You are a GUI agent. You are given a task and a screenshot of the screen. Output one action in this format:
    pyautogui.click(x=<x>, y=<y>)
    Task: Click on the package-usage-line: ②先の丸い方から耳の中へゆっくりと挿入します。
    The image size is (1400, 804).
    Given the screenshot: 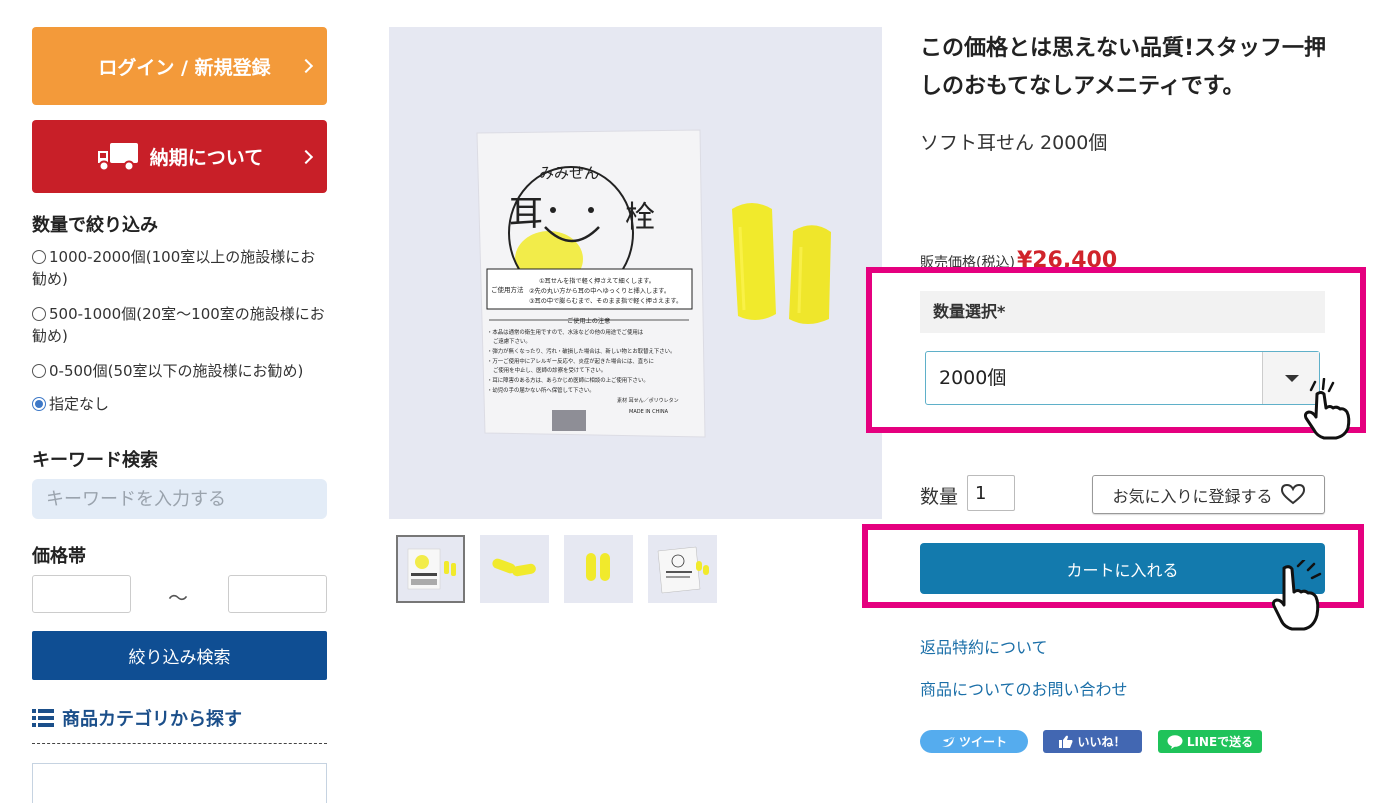 What is the action you would take?
    pyautogui.click(x=599, y=291)
    